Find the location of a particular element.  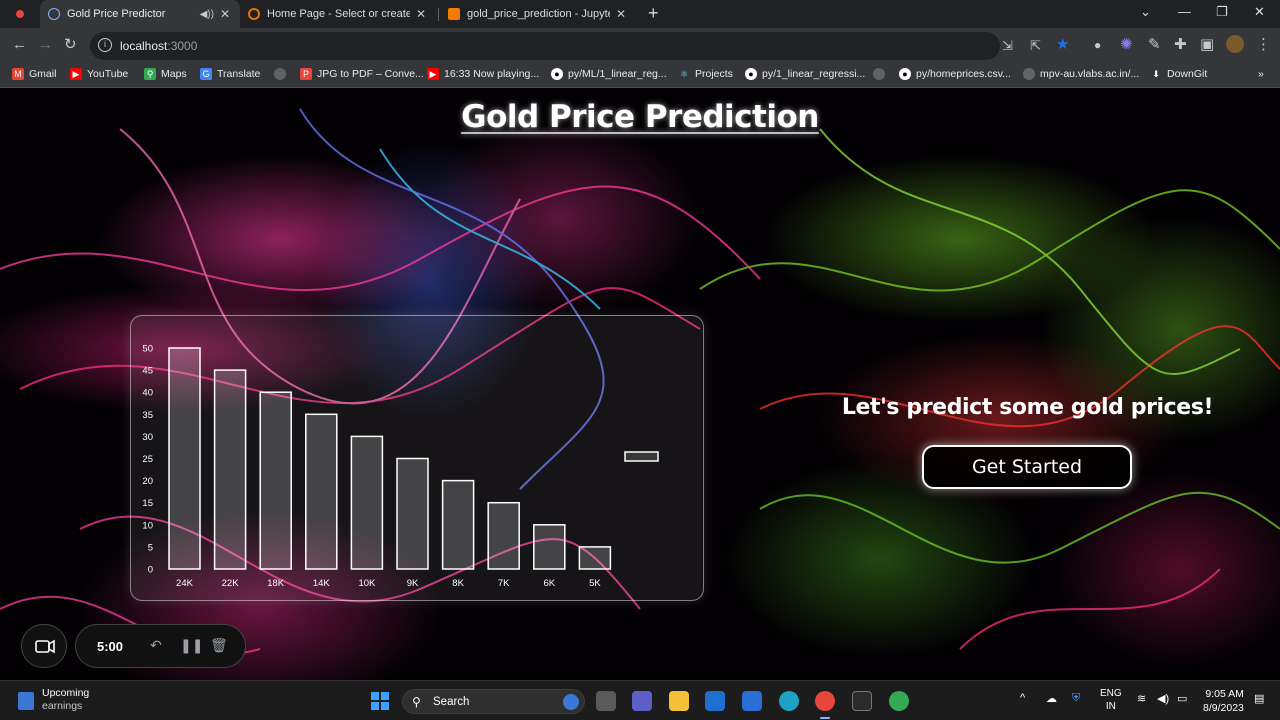

battery-icon: ▭ is located at coordinates (1182, 698).